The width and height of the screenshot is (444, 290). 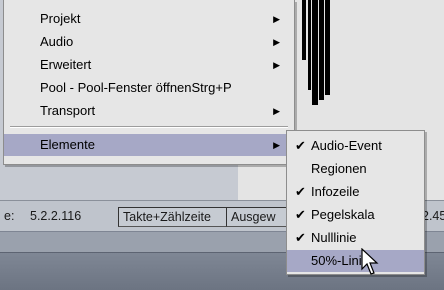 What do you see at coordinates (343, 214) in the screenshot?
I see `submenu-item-label: Pegelskala` at bounding box center [343, 214].